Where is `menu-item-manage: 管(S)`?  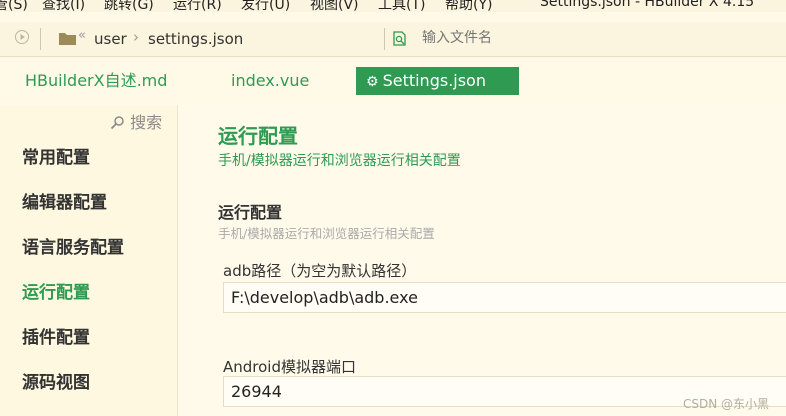 menu-item-manage: 管(S) is located at coordinates (14, 6).